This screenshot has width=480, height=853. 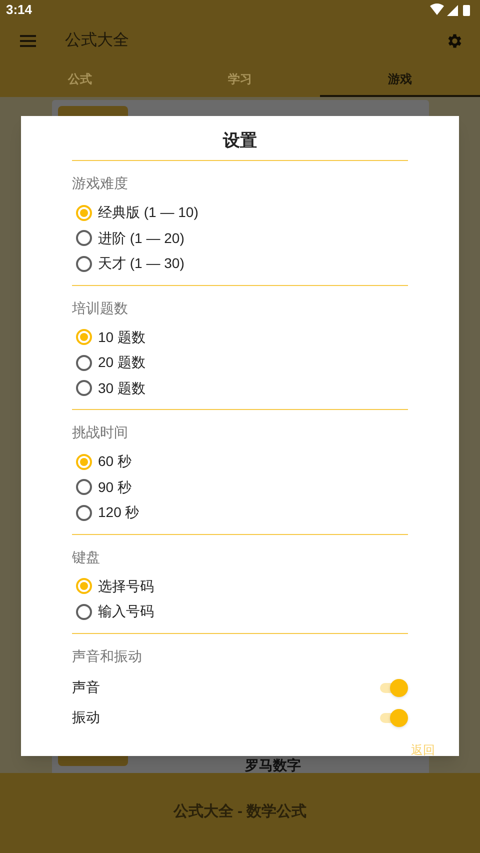 What do you see at coordinates (100, 183) in the screenshot?
I see `section-header: 游戏难度` at bounding box center [100, 183].